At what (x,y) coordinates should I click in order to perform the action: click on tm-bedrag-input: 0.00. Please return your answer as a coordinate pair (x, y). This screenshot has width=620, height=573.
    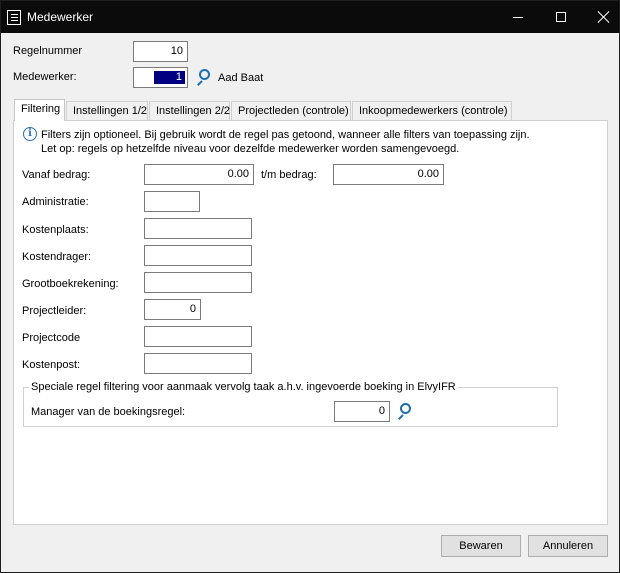
    Looking at the image, I should click on (388, 174).